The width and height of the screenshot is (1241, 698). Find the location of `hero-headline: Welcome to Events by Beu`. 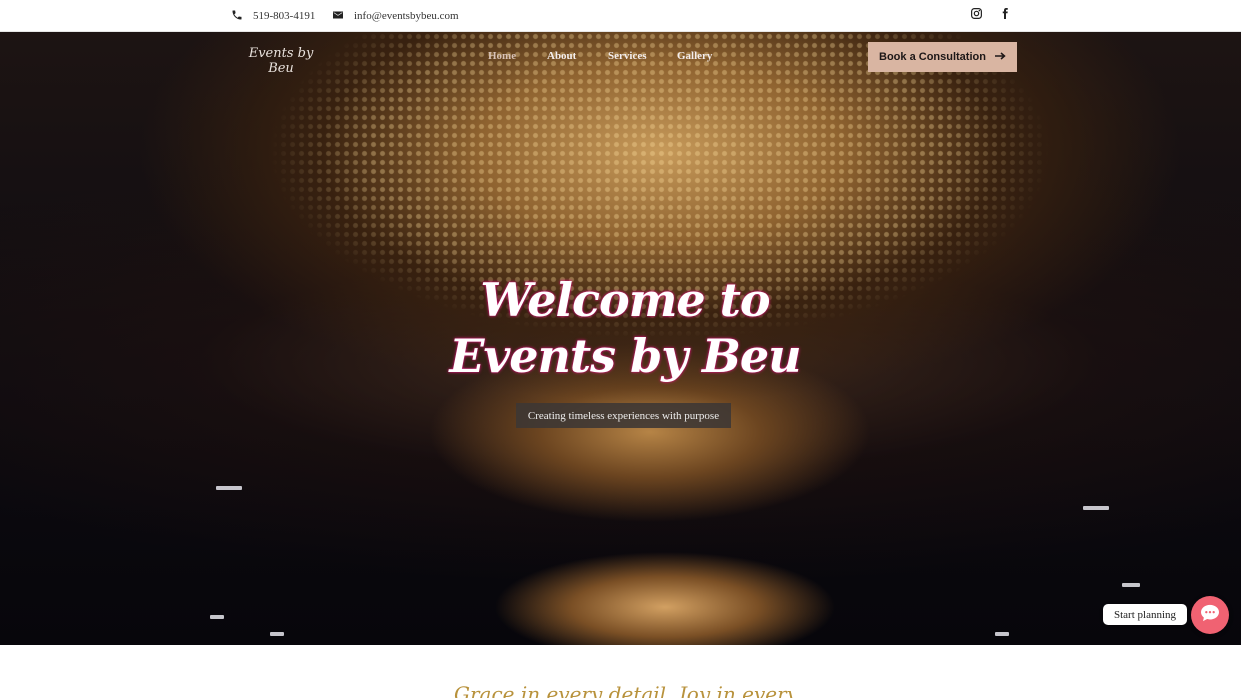

hero-headline: Welcome to Events by Beu is located at coordinates (625, 328).